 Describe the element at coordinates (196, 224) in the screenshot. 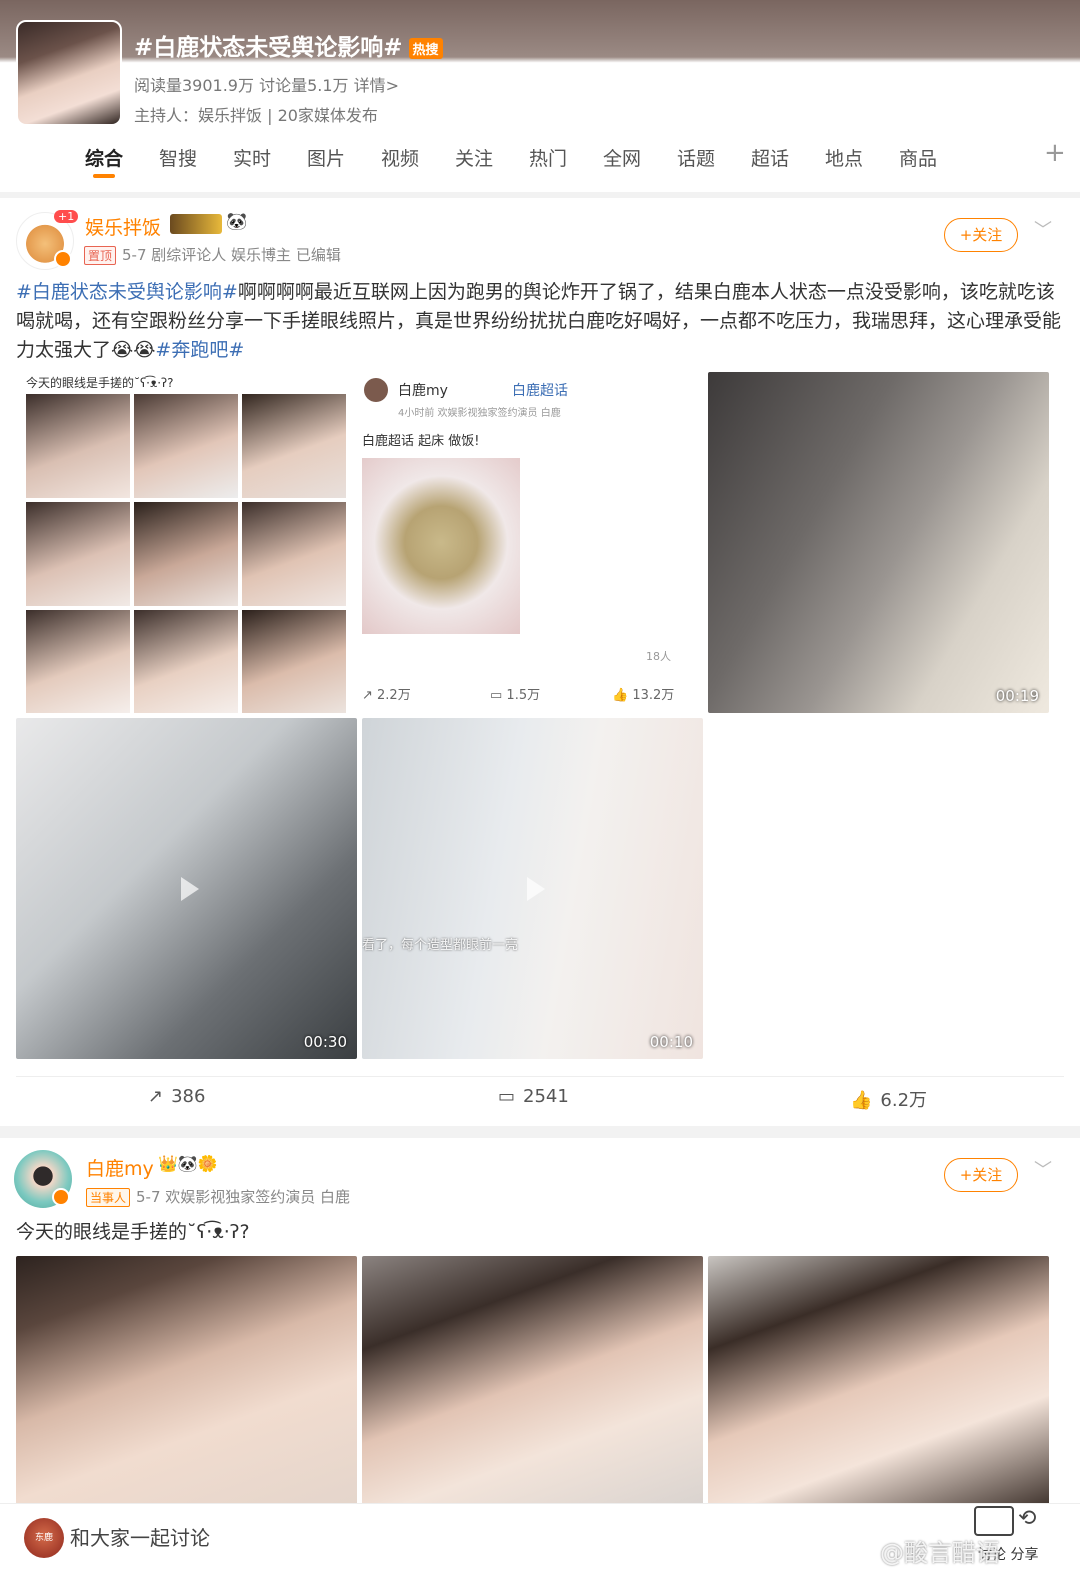

I see `vip-crown-icon` at that location.